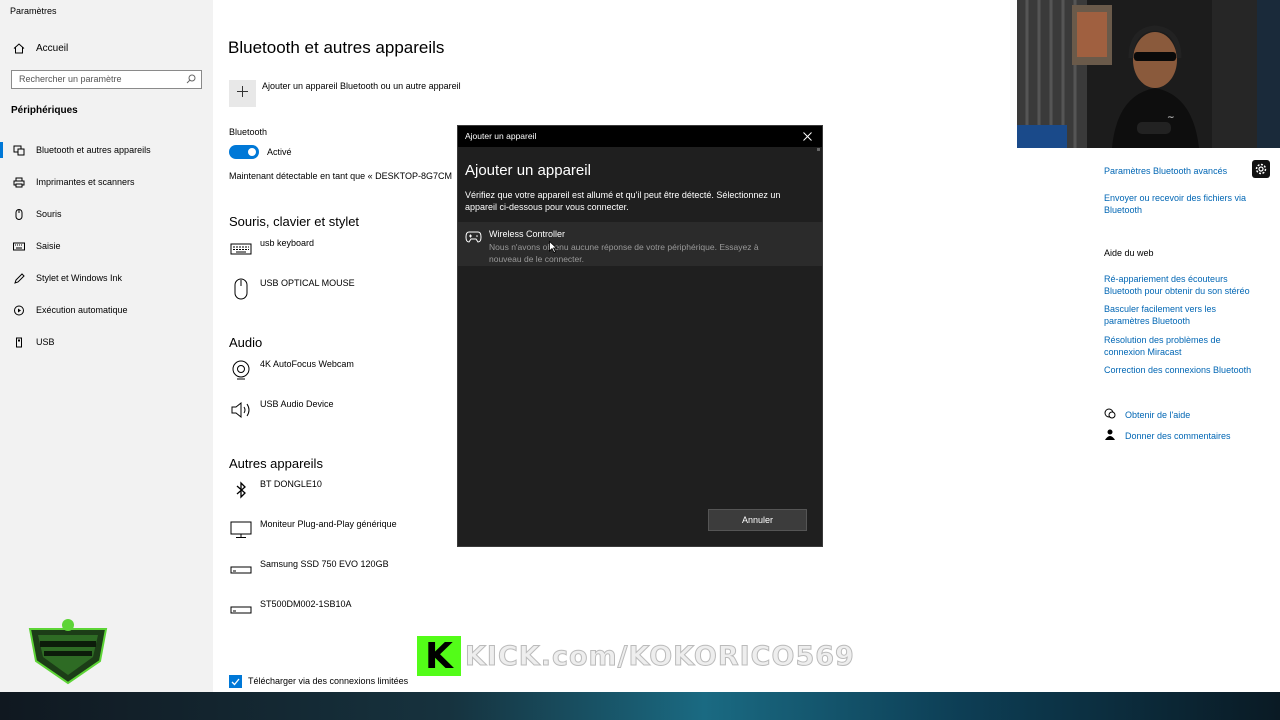 The width and height of the screenshot is (1280, 720). Describe the element at coordinates (660, 656) in the screenshot. I see `kick-channel-url: KICK.com/KOKORICO569` at that location.